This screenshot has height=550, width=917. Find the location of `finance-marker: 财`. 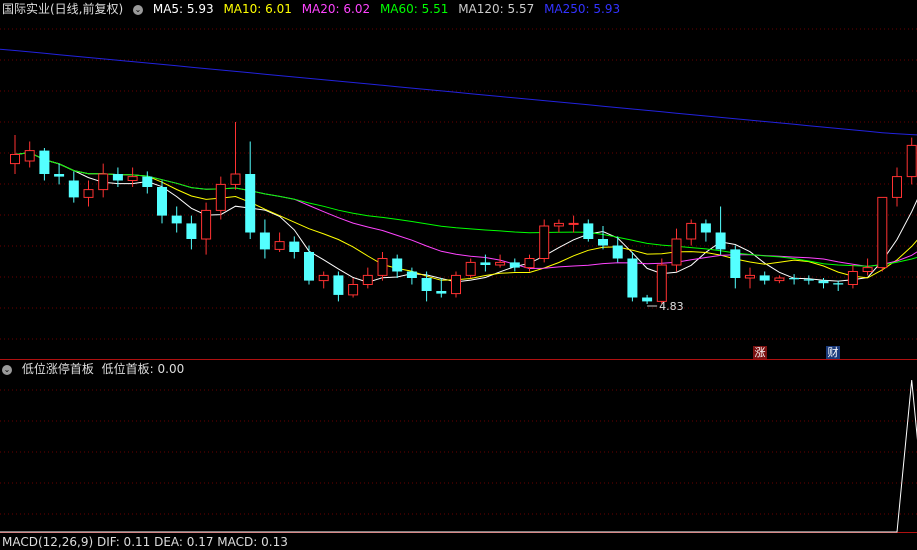

finance-marker: 财 is located at coordinates (833, 352).